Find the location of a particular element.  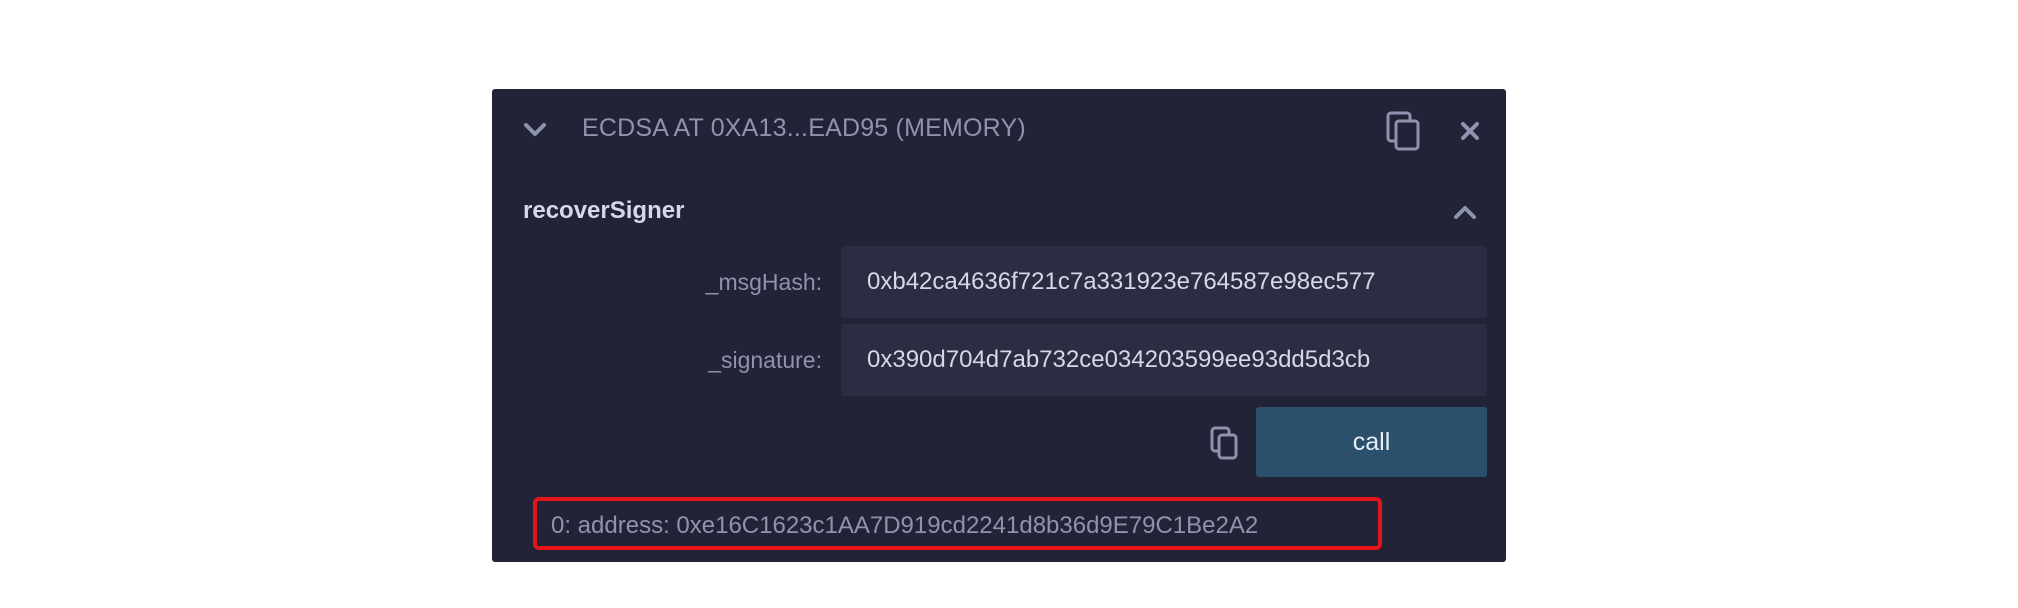

chevron-down-icon is located at coordinates (535, 130).